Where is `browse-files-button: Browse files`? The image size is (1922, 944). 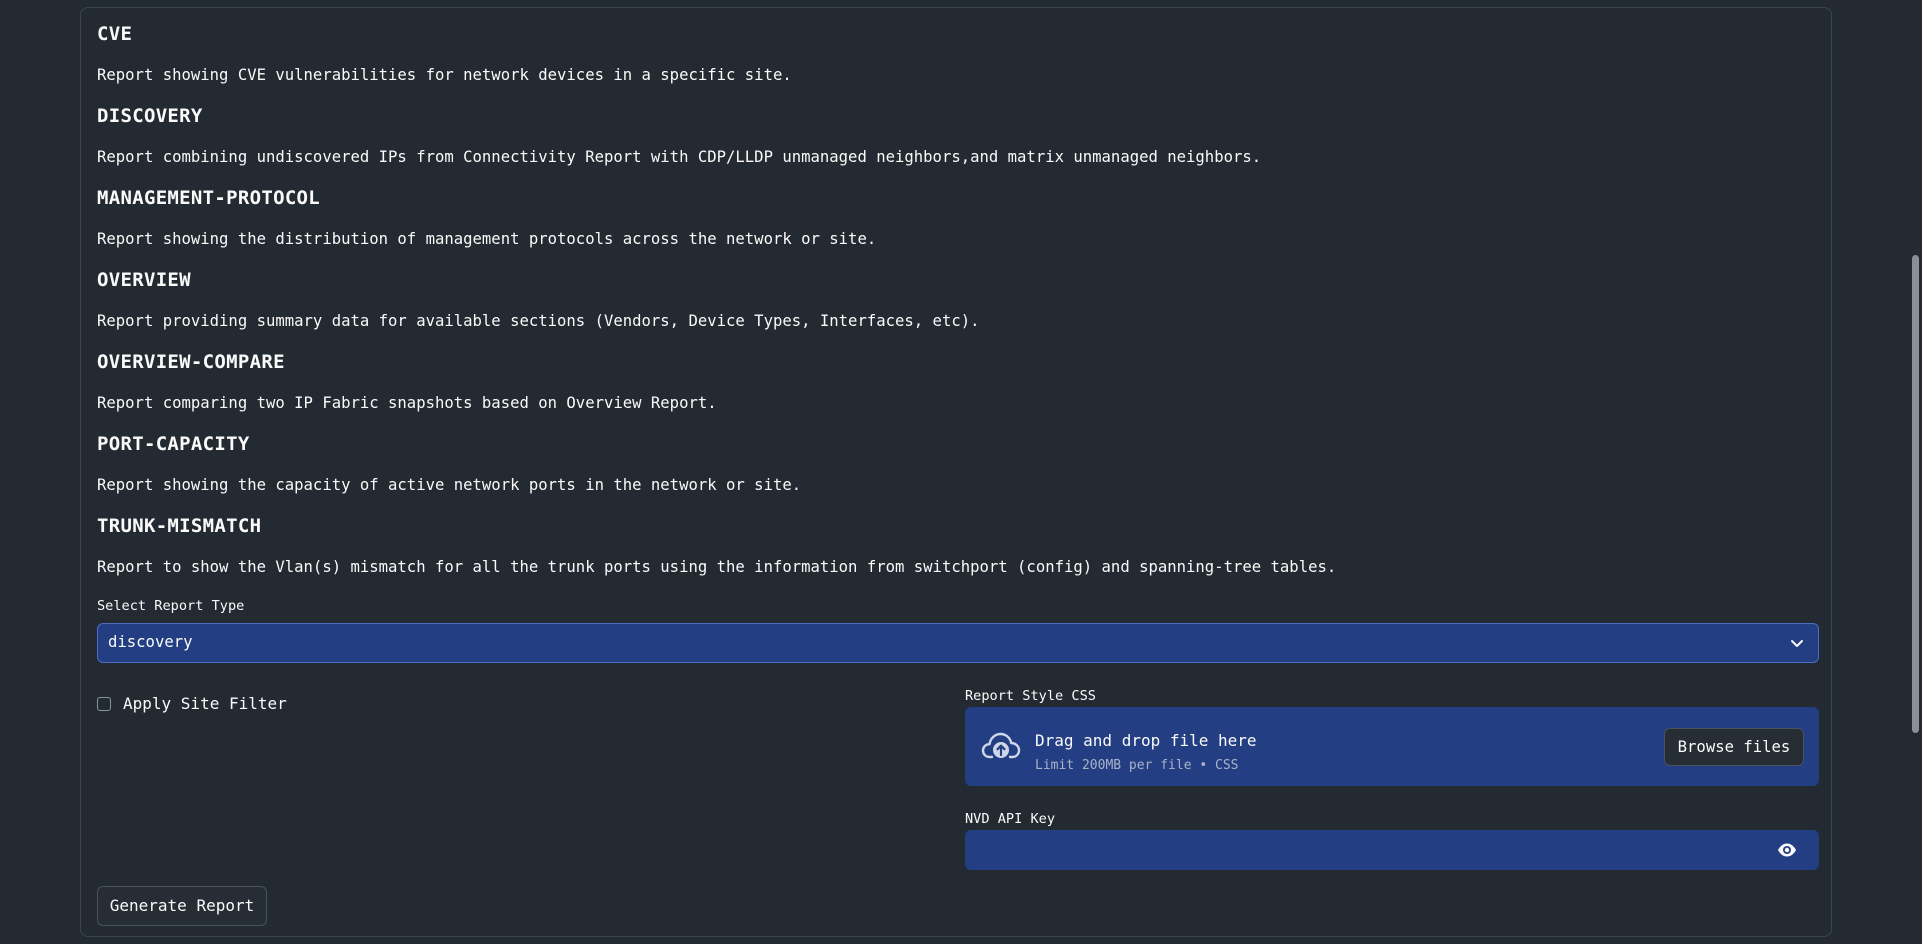 browse-files-button: Browse files is located at coordinates (1734, 747).